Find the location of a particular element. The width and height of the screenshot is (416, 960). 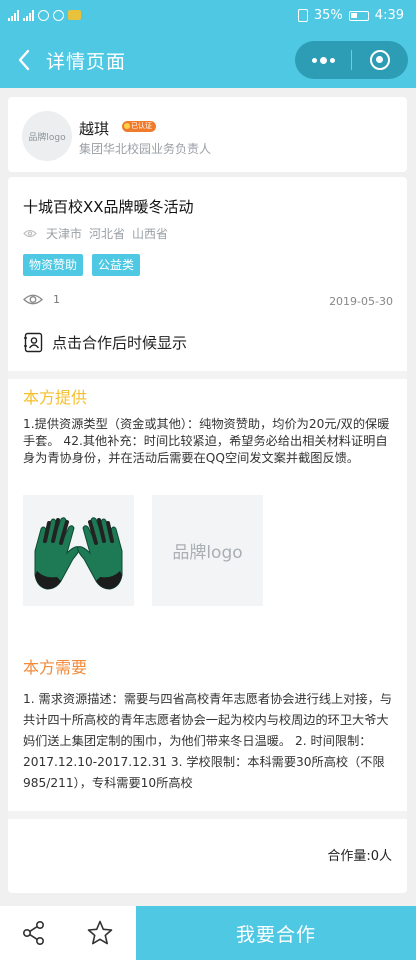

back-button is located at coordinates (24, 60).